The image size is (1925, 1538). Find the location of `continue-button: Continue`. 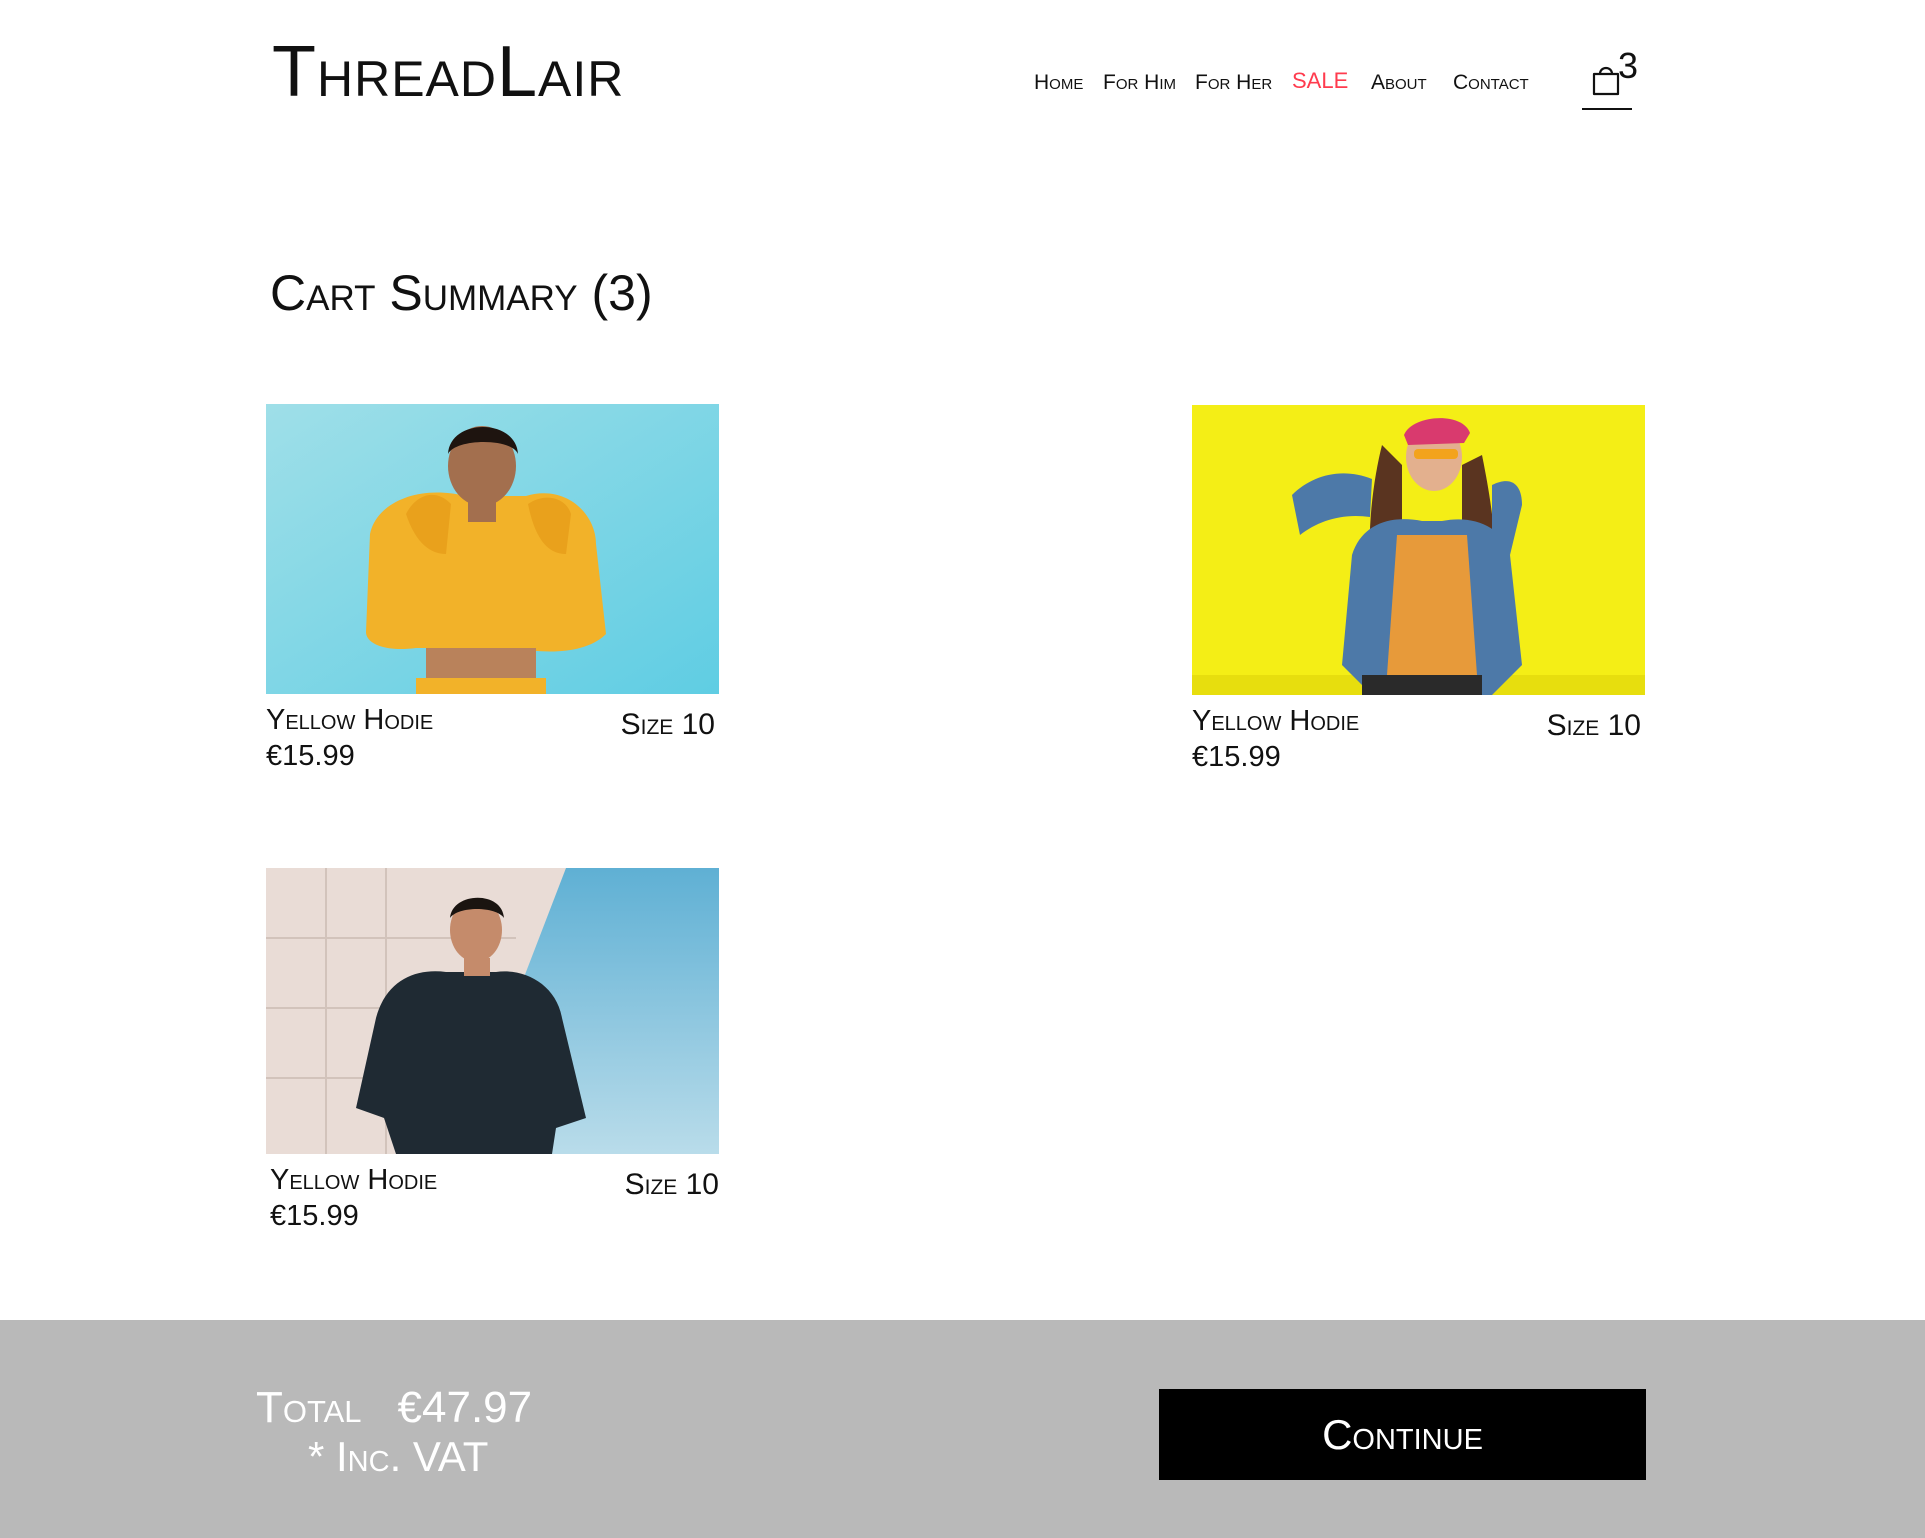

continue-button: Continue is located at coordinates (1402, 1434).